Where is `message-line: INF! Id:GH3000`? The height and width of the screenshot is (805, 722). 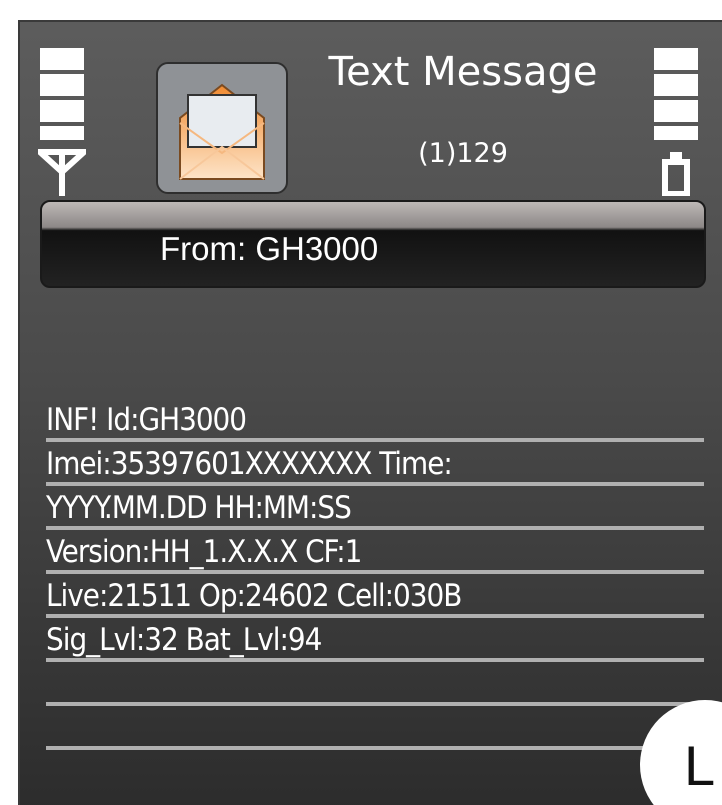
message-line: INF! Id:GH3000 is located at coordinates (146, 420).